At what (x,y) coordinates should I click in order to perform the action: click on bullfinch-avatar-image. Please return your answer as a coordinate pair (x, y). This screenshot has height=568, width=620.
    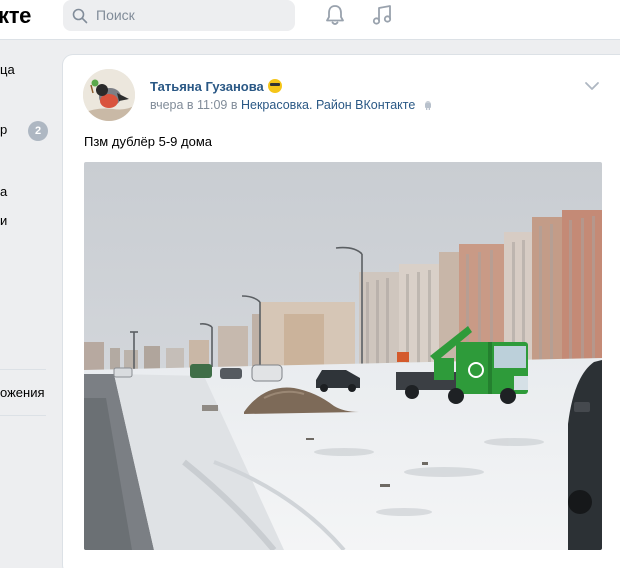
    Looking at the image, I should click on (109, 95).